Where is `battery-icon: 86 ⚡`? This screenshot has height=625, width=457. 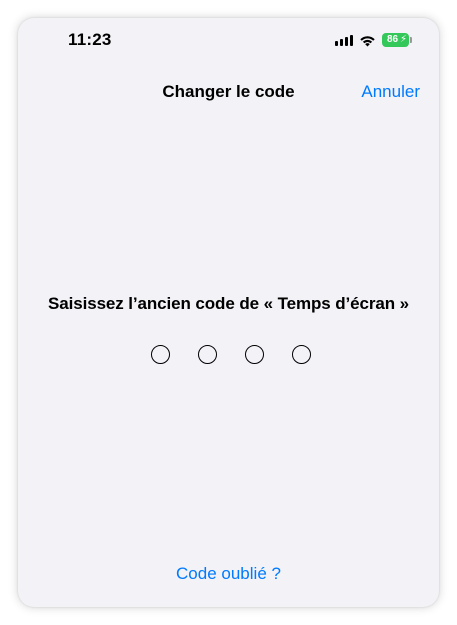 battery-icon: 86 ⚡ is located at coordinates (397, 40).